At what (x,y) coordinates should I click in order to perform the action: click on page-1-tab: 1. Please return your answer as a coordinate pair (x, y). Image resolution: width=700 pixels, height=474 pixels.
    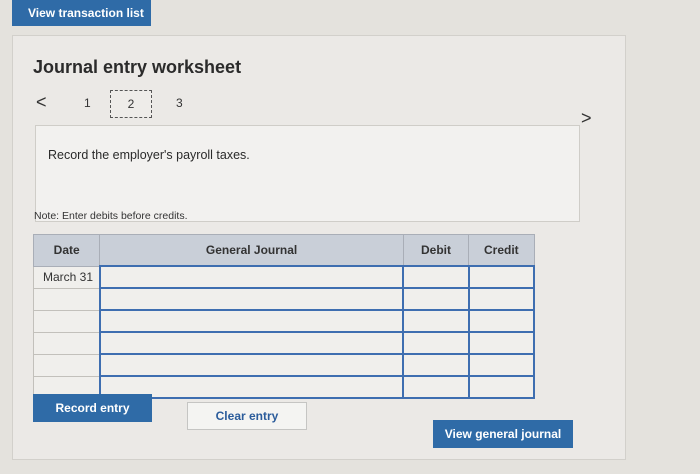
    Looking at the image, I should click on (87, 103).